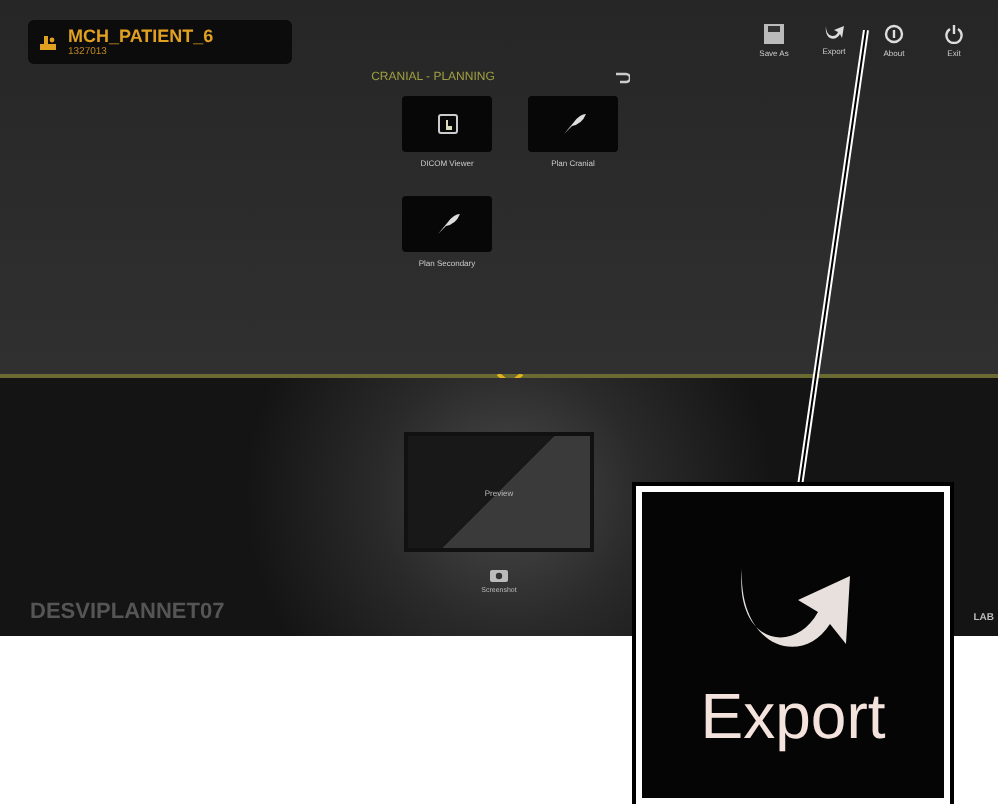  I want to click on power-icon, so click(954, 34).